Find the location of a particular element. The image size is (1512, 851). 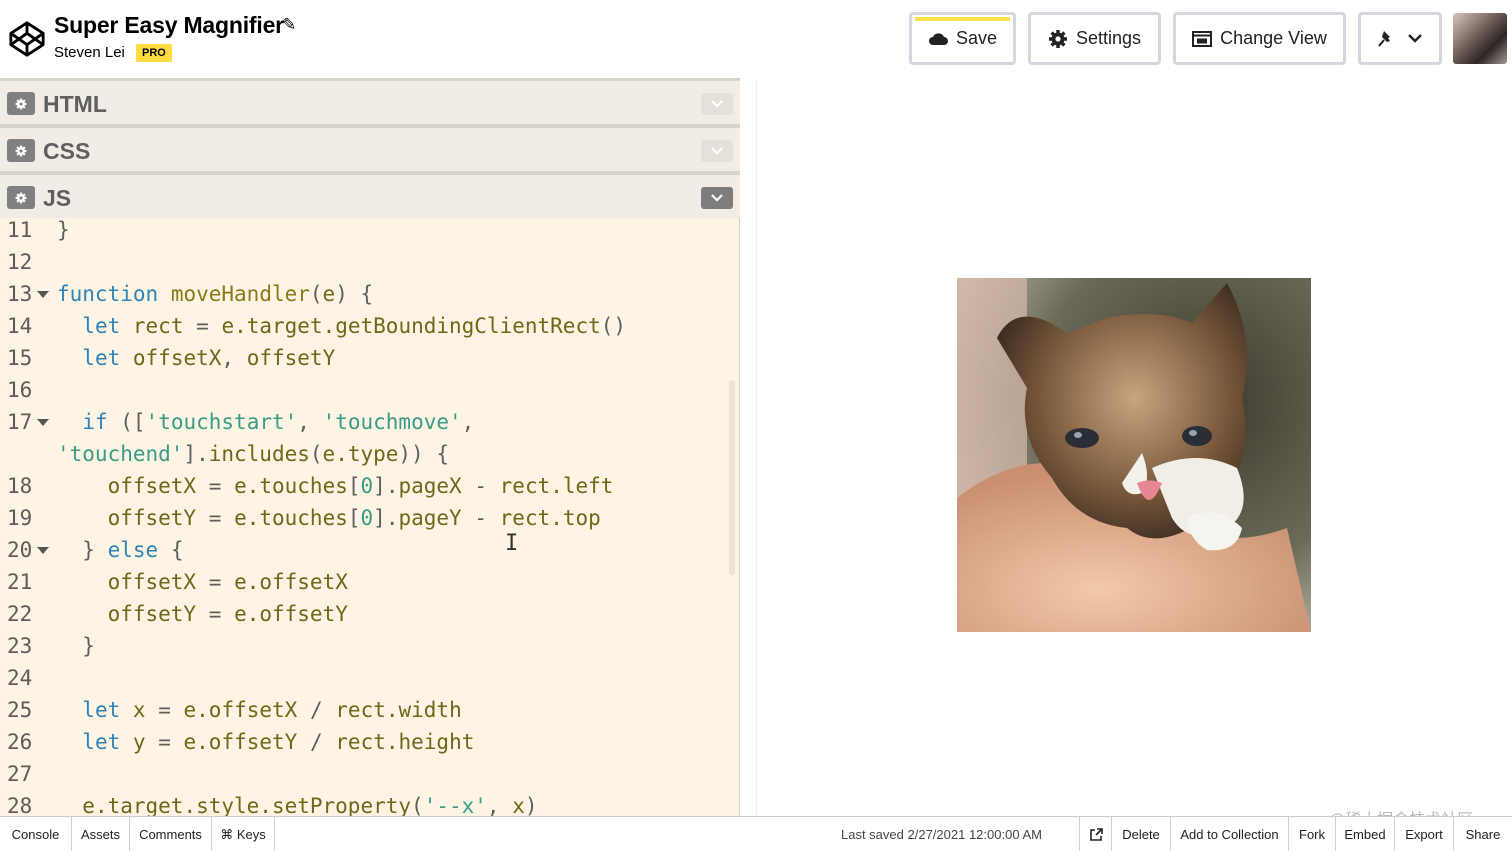

code-line: 13 function moveHandler(e) { is located at coordinates (369, 294).